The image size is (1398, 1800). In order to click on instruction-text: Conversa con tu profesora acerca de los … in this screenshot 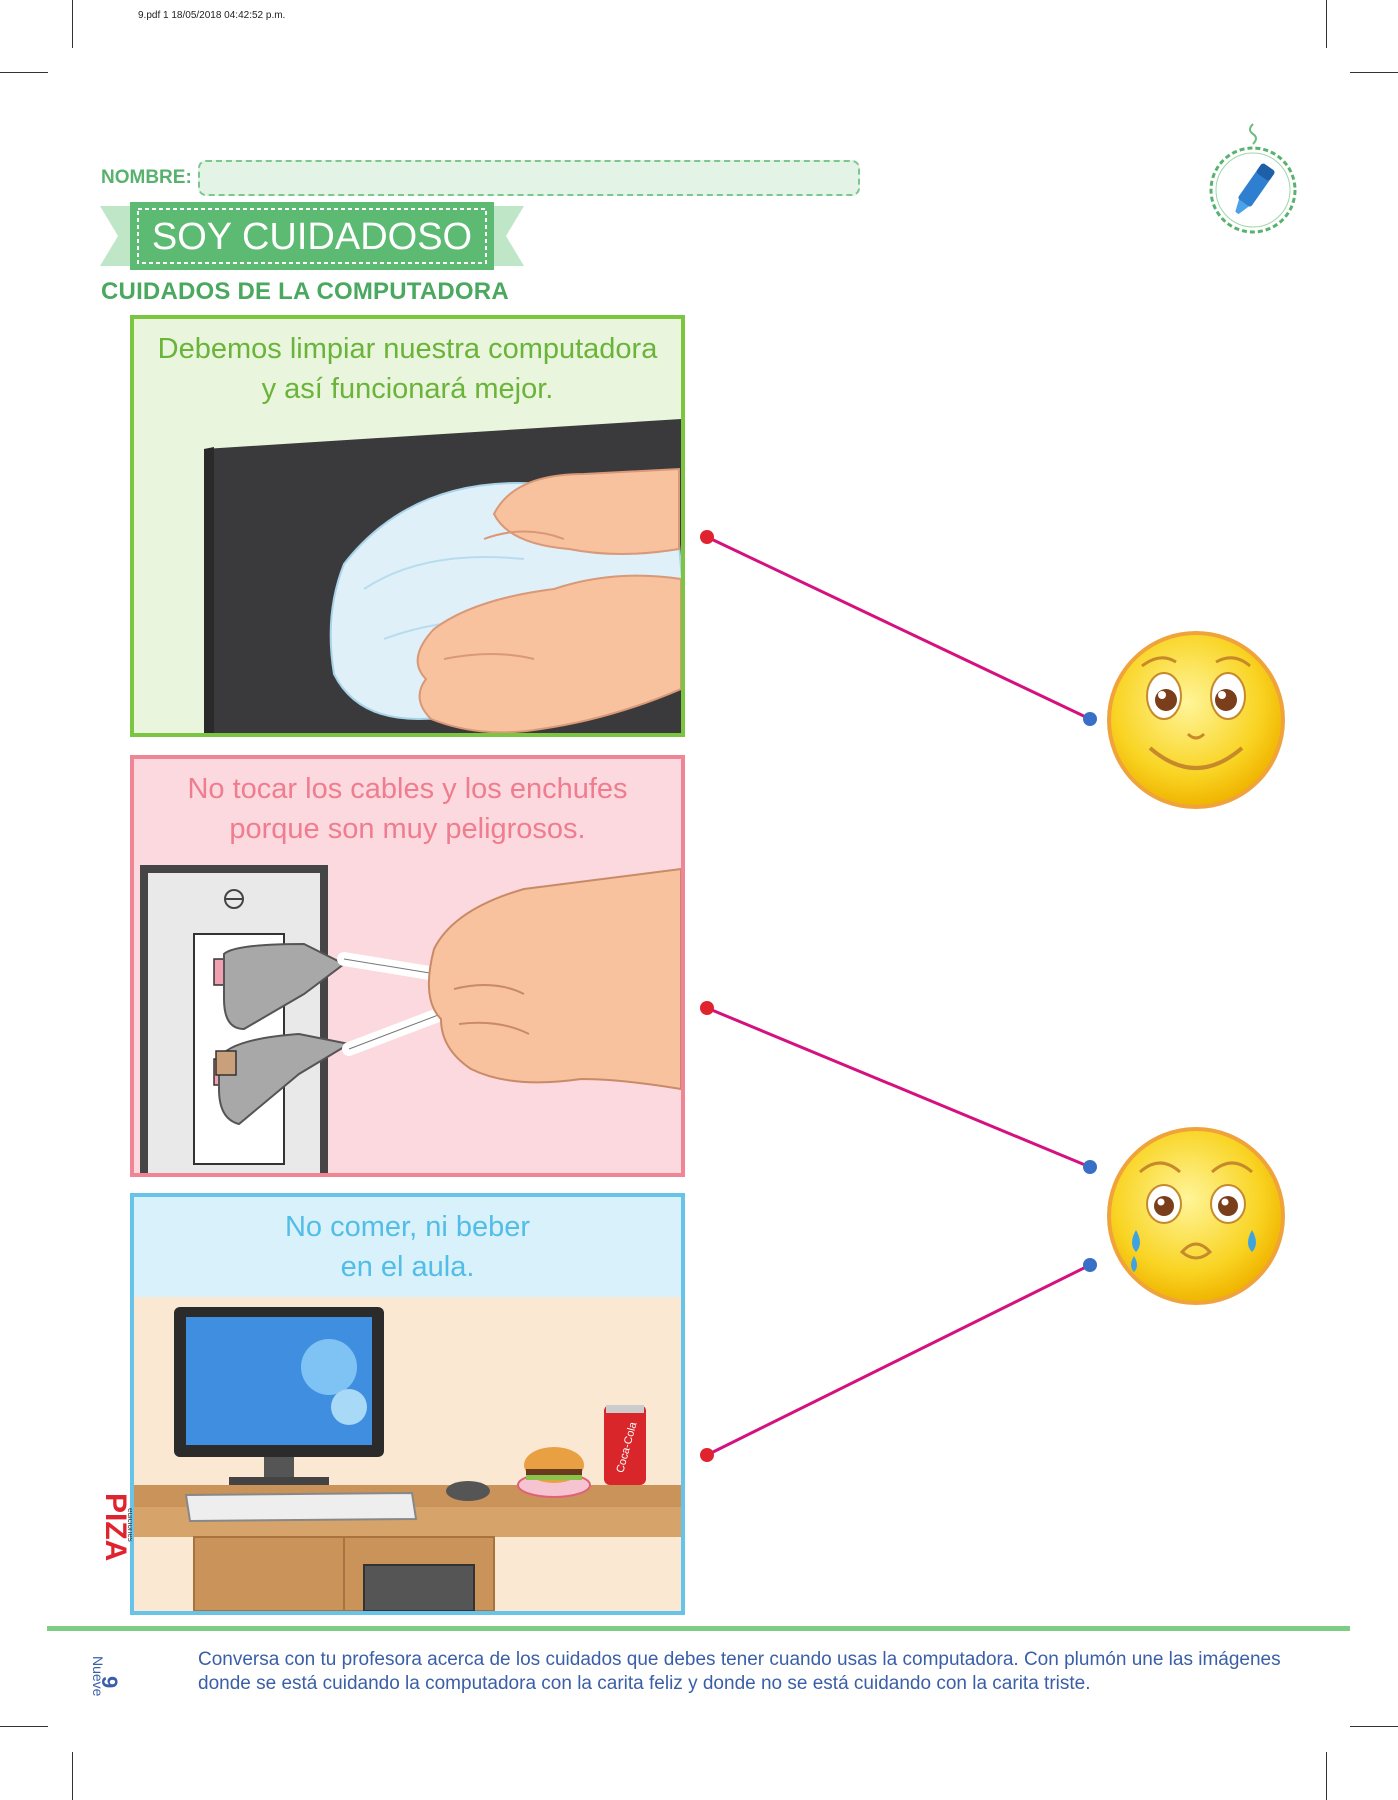, I will do `click(739, 1671)`.